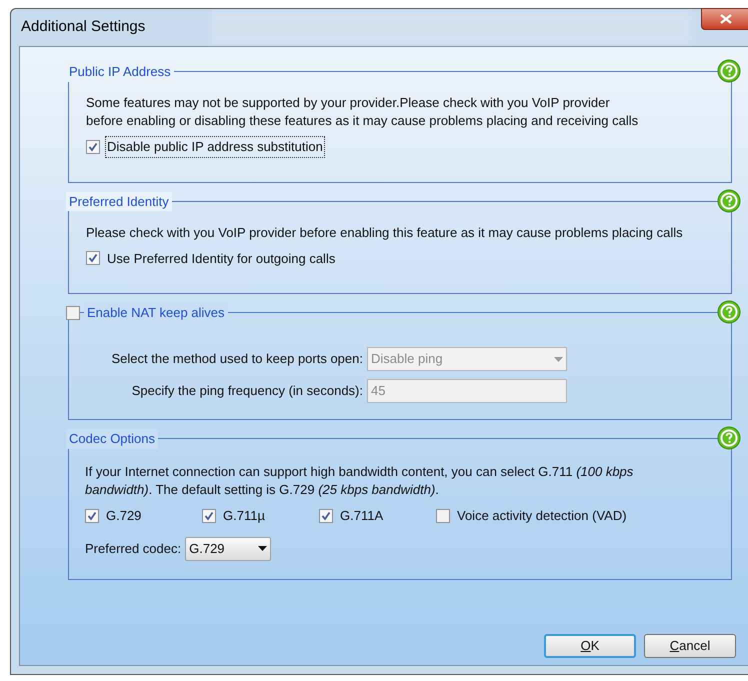  Describe the element at coordinates (363, 112) in the screenshot. I see `section-description: Some features may not be supported by your provider.Please check with you VoIP provider before enabling or disabling these features as it may cause problems placing and receiving calls` at that location.